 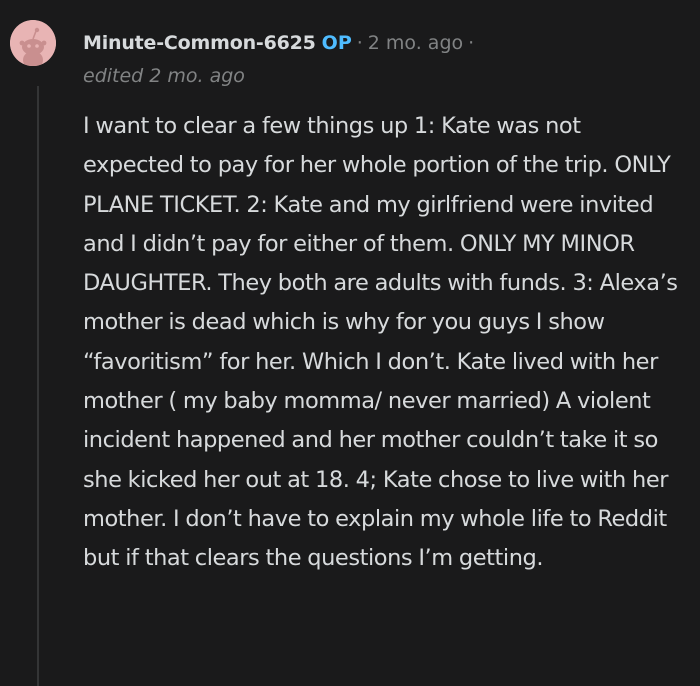 I want to click on author-username: Minute-Common-6625, so click(x=199, y=43).